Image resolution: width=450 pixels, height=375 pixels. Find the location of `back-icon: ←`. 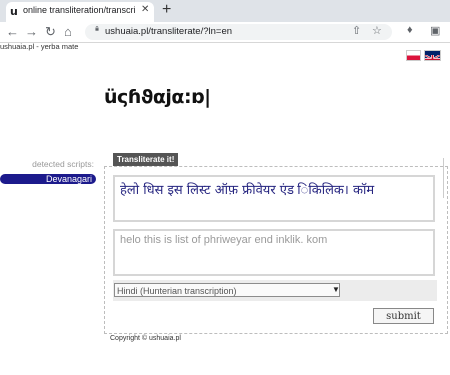

back-icon: ← is located at coordinates (12, 31).